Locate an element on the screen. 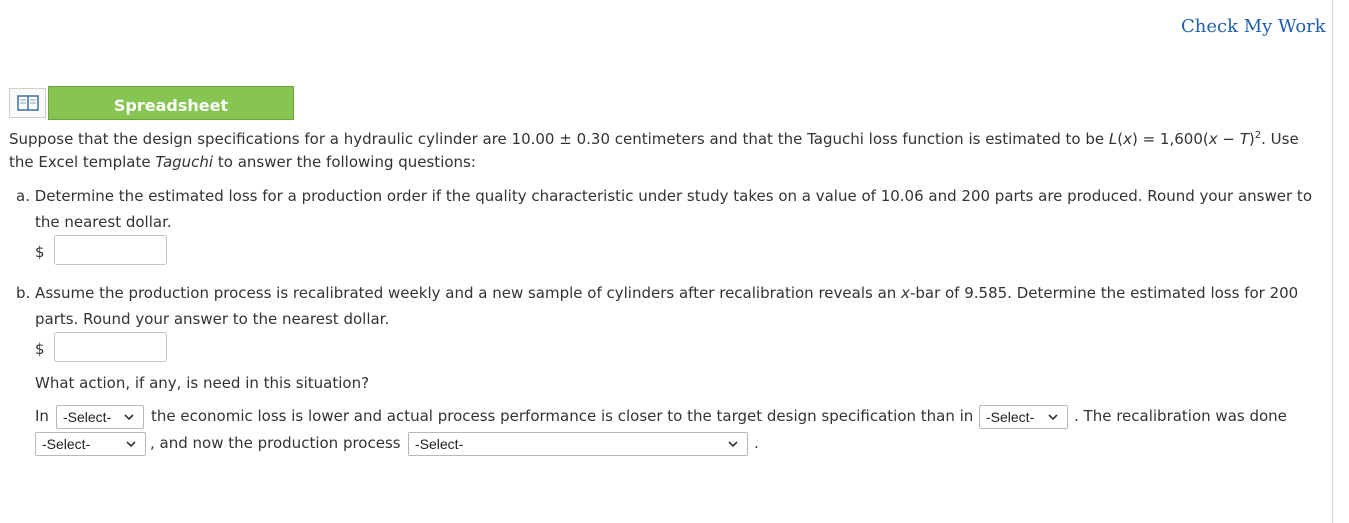 This screenshot has width=1349, height=523. check-my-work-link: Check My Work is located at coordinates (1253, 26).